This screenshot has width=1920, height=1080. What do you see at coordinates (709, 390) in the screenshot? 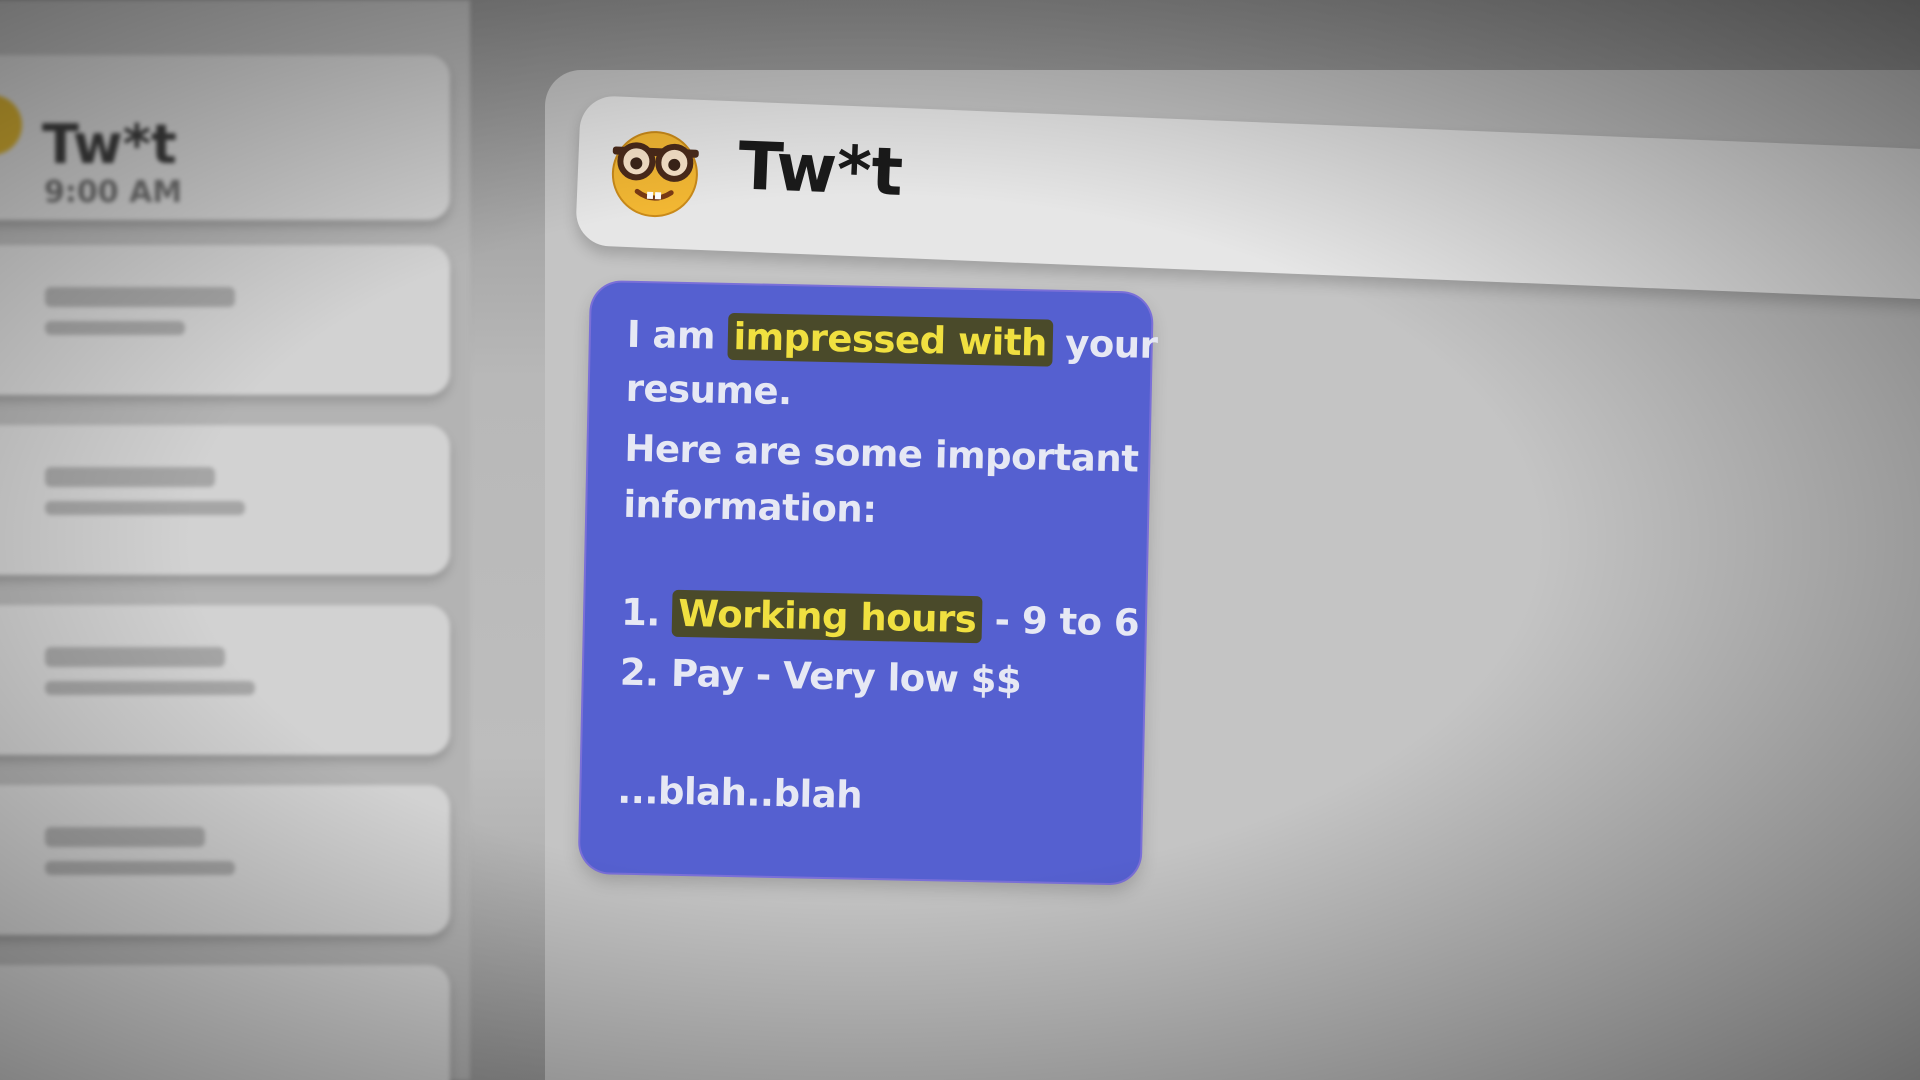
I see `message-line: resume.` at bounding box center [709, 390].